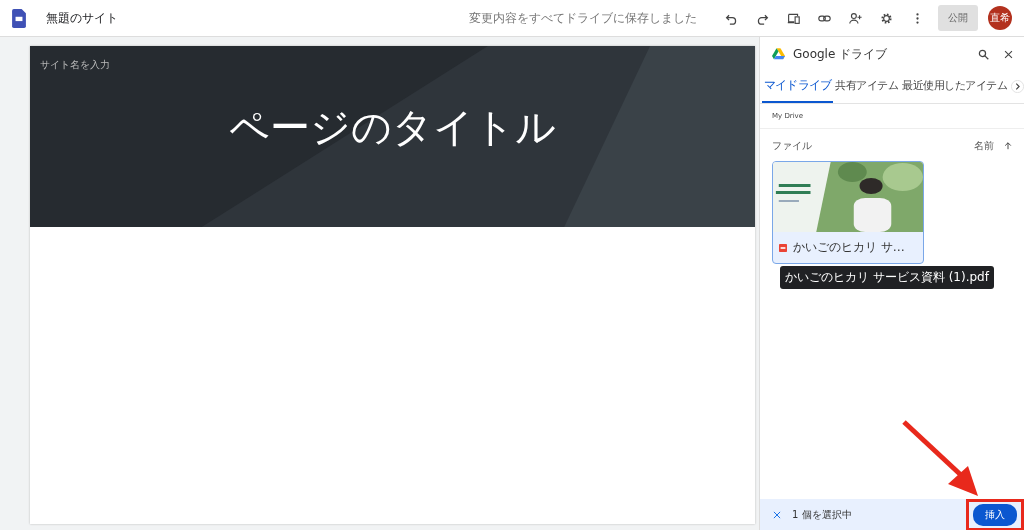  Describe the element at coordinates (886, 18) in the screenshot. I see `settings-icon` at that location.